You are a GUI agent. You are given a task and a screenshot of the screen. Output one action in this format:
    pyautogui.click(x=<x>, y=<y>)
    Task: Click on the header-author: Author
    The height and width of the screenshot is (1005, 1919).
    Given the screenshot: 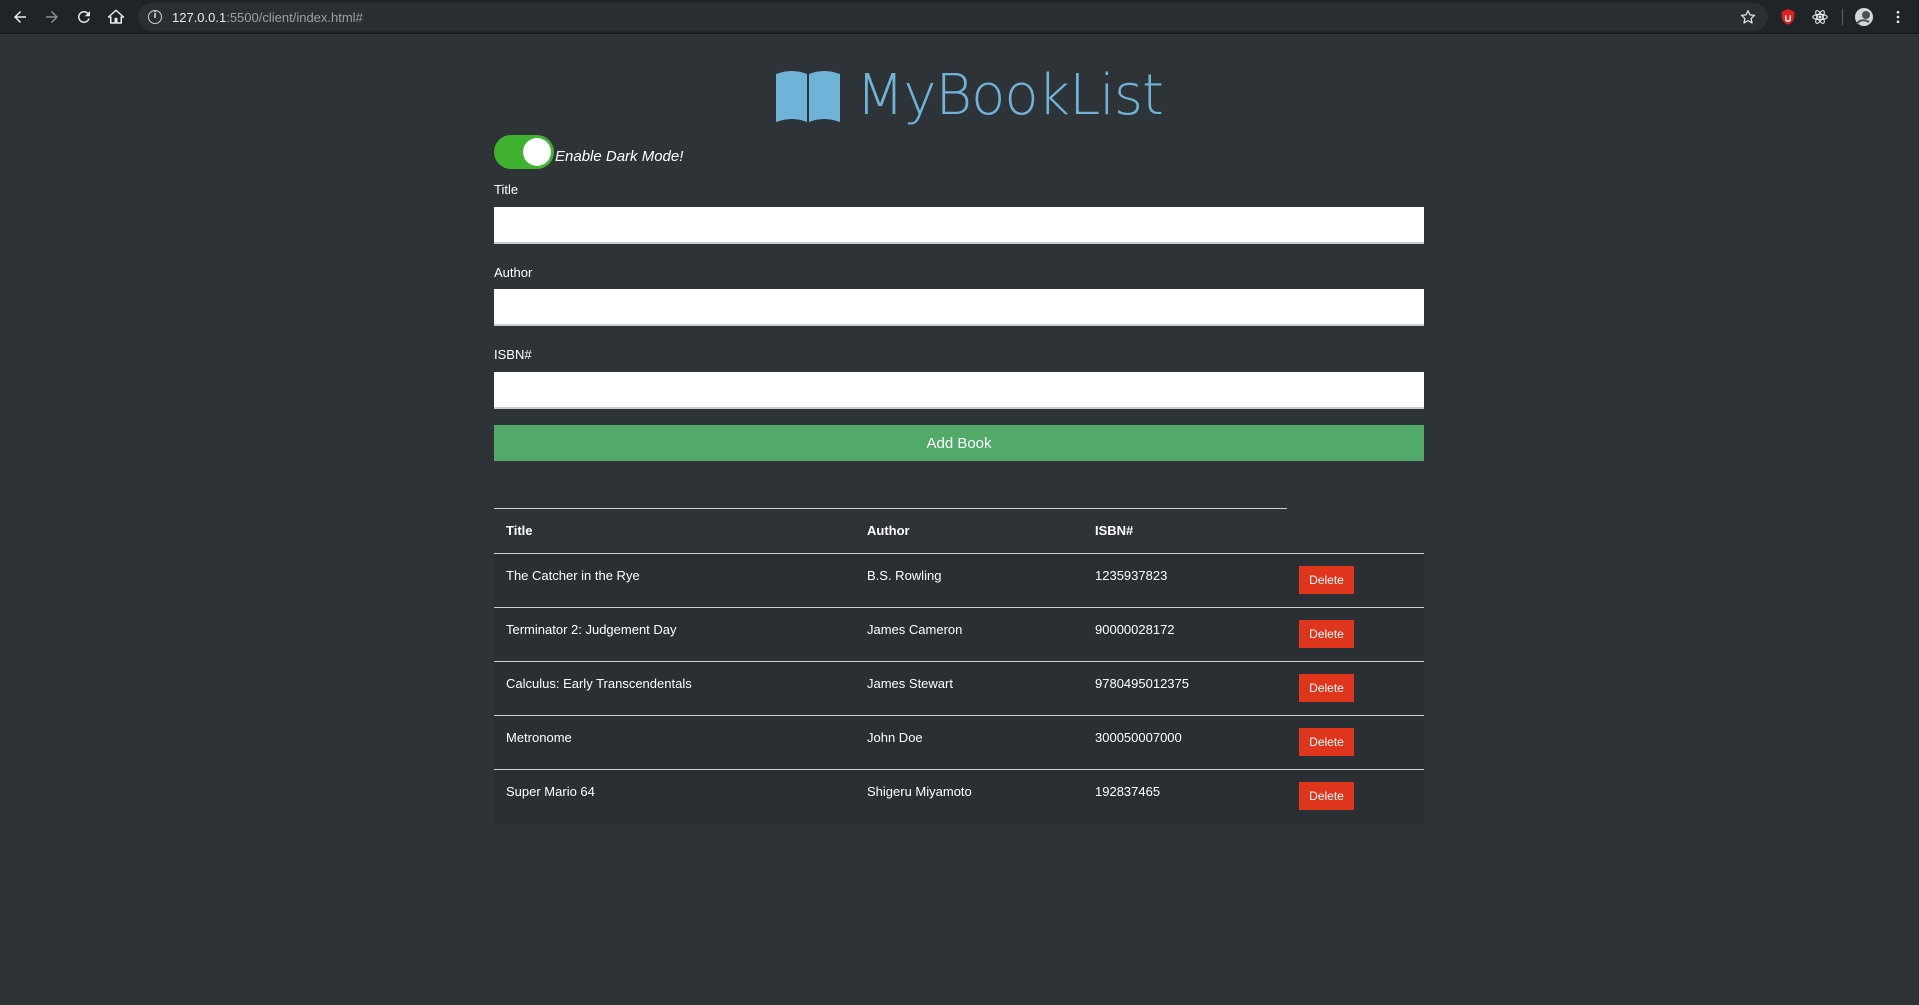 What is the action you would take?
    pyautogui.click(x=888, y=530)
    